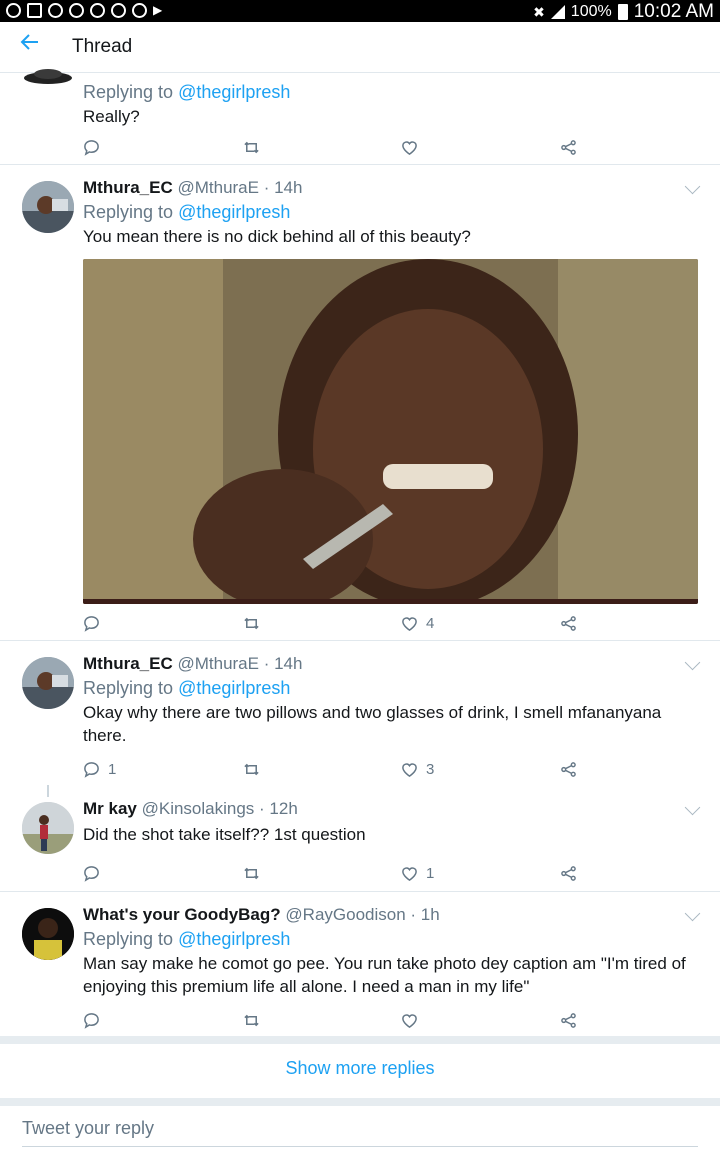  What do you see at coordinates (430, 873) in the screenshot?
I see `like-count: 1` at bounding box center [430, 873].